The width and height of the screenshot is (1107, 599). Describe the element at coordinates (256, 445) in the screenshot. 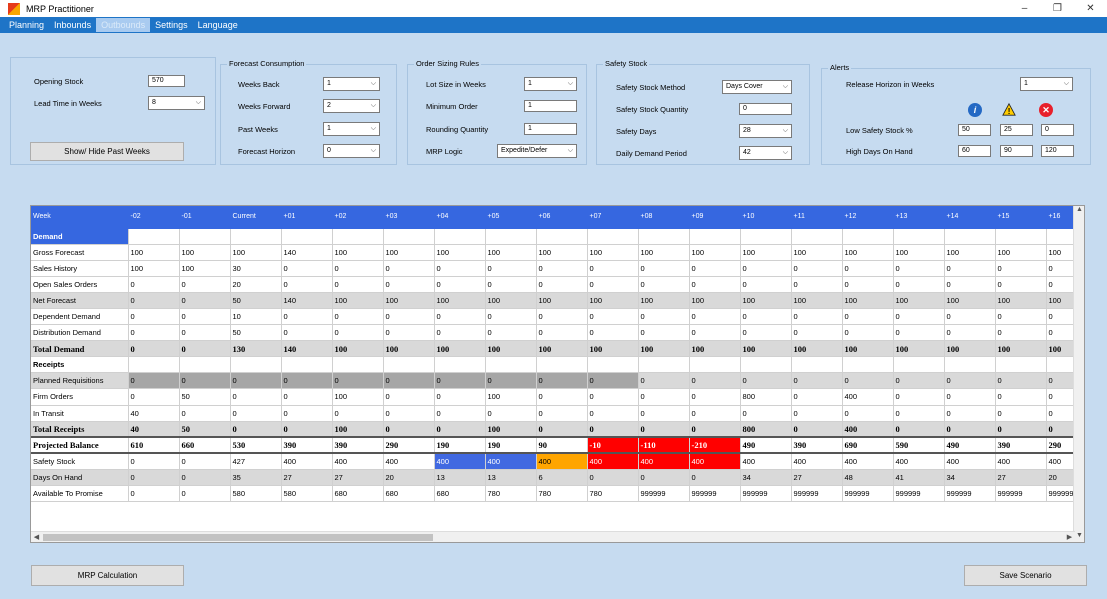

I see `grid-cell: 530` at that location.